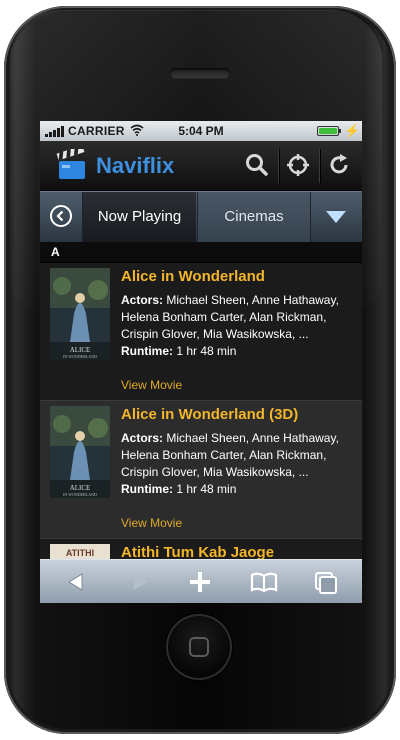  I want to click on section-letter: A, so click(55, 252).